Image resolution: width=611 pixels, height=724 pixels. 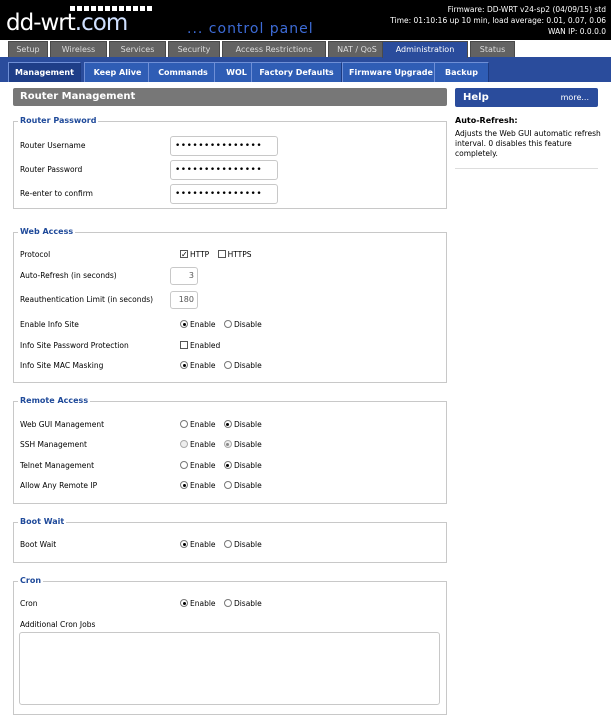 I want to click on subtab-factory-defaults: Factory Defaults, so click(x=296, y=72).